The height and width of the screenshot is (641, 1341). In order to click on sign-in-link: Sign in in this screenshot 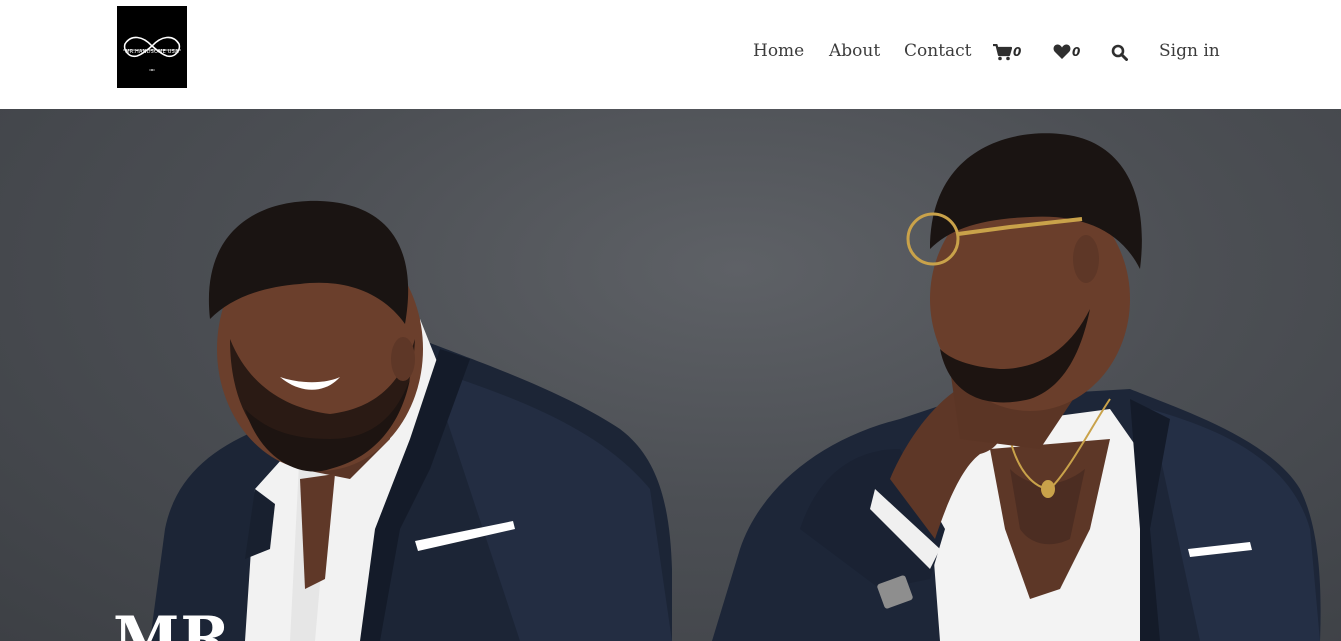, I will do `click(1189, 51)`.